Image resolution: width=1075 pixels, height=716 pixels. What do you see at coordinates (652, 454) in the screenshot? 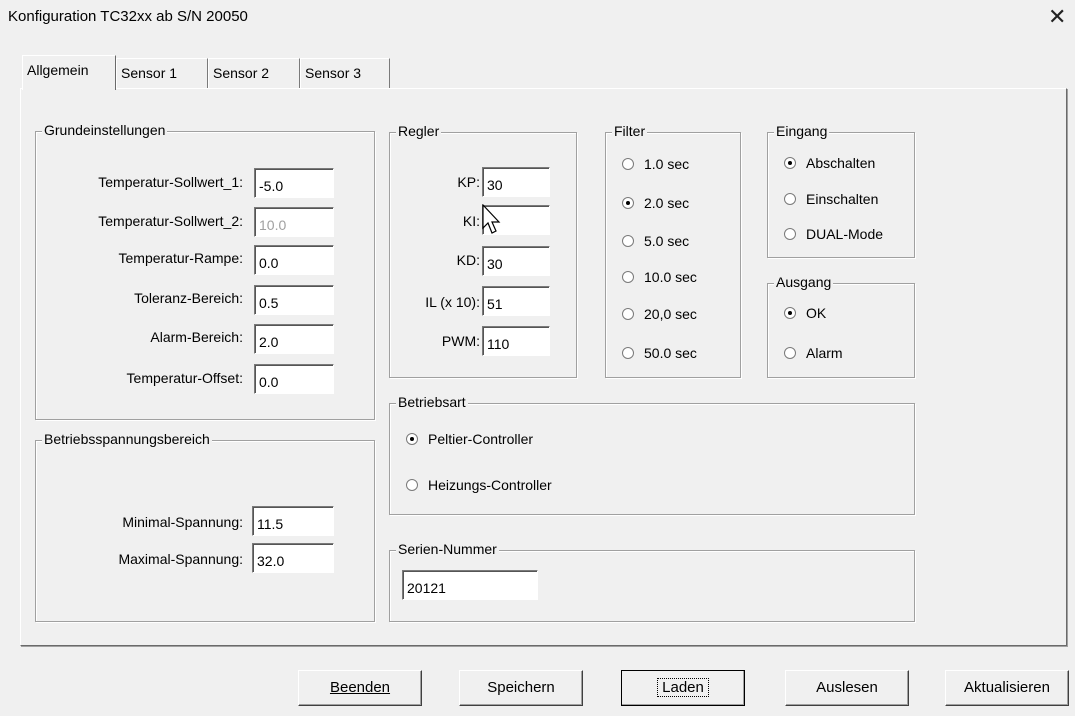
I see `betriebsart-group: Betriebsart` at bounding box center [652, 454].